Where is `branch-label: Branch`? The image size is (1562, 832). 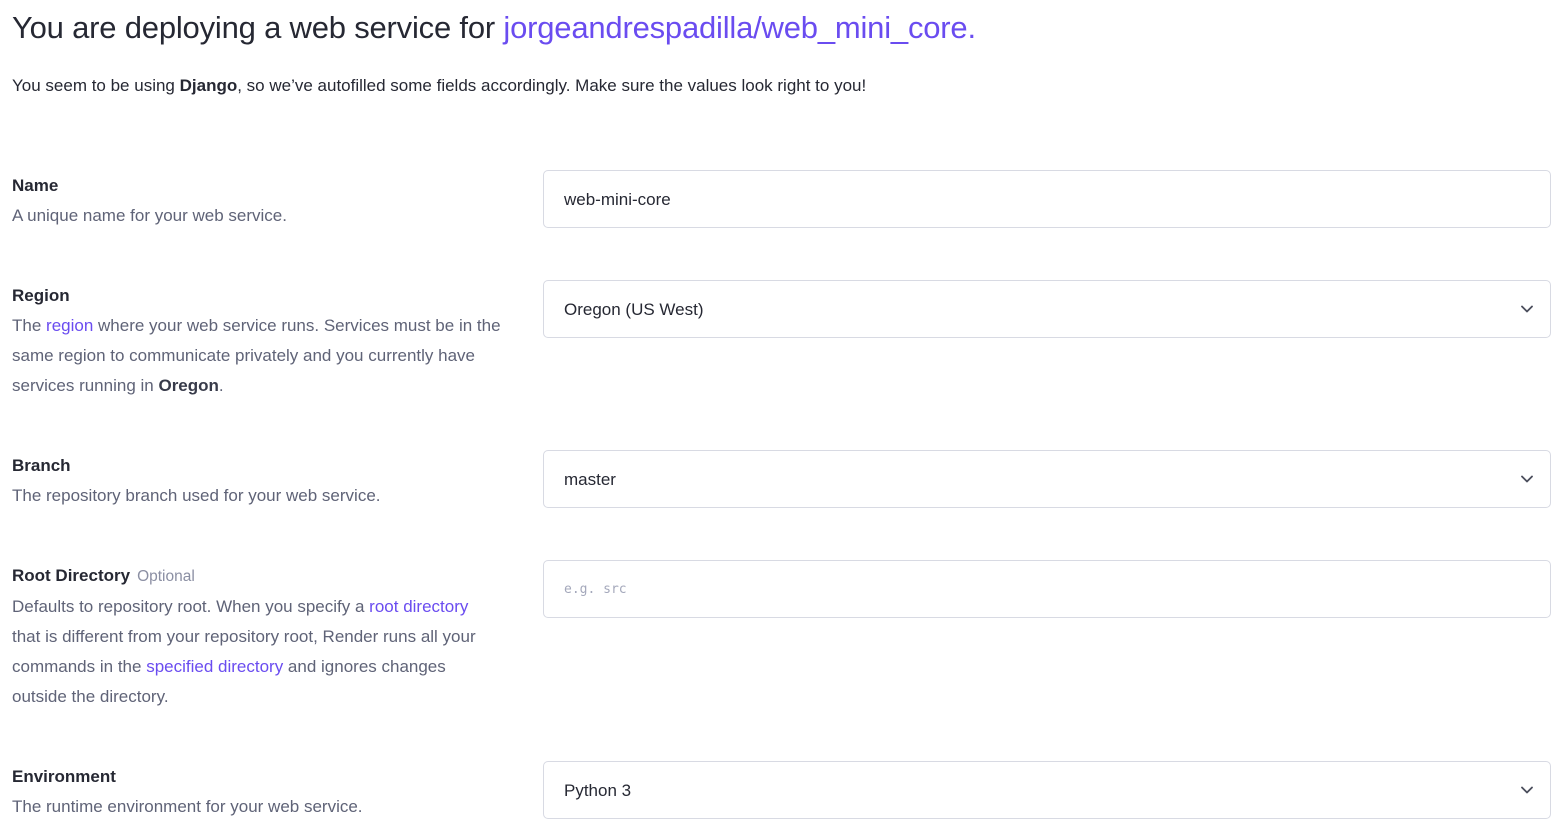 branch-label: Branch is located at coordinates (41, 465).